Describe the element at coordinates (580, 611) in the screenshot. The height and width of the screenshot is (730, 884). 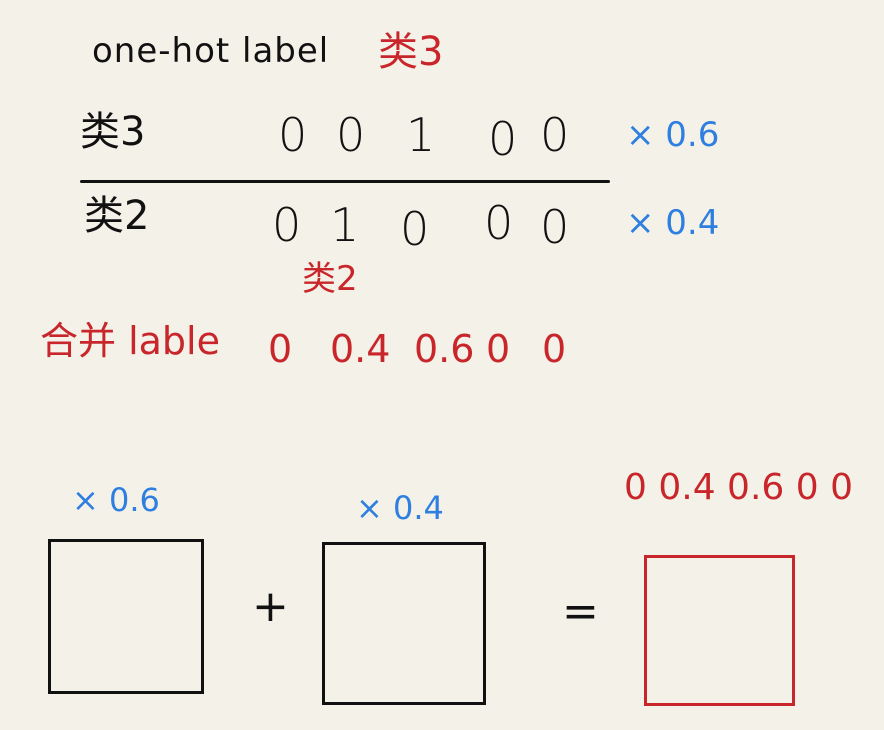
I see `equals-sign: =` at that location.